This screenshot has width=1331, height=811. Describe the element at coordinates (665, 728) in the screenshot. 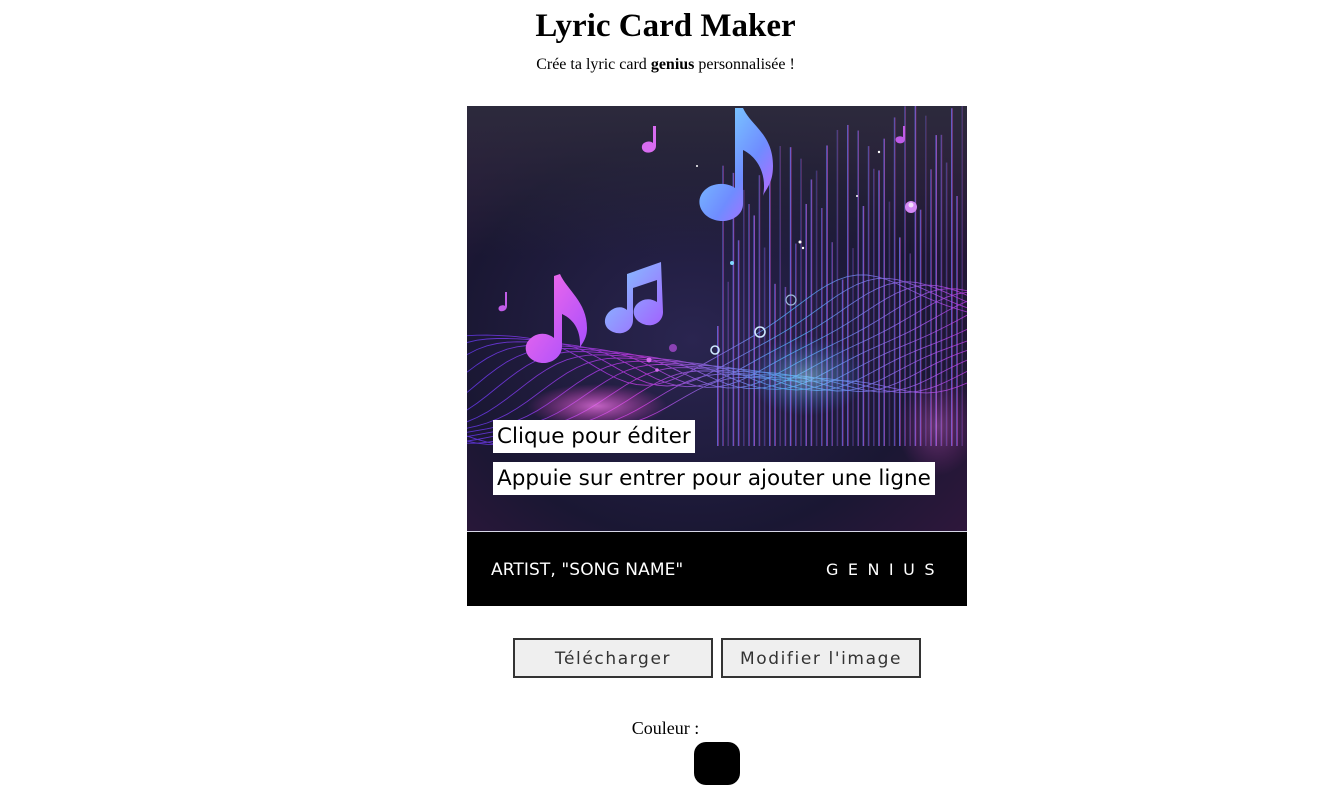

I see `color-label: Couleur :` at that location.